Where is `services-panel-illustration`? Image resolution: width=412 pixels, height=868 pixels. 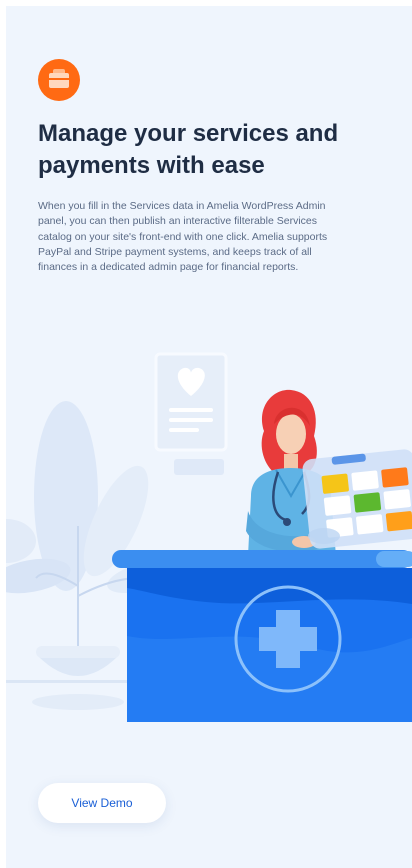
services-panel-illustration is located at coordinates (357, 499).